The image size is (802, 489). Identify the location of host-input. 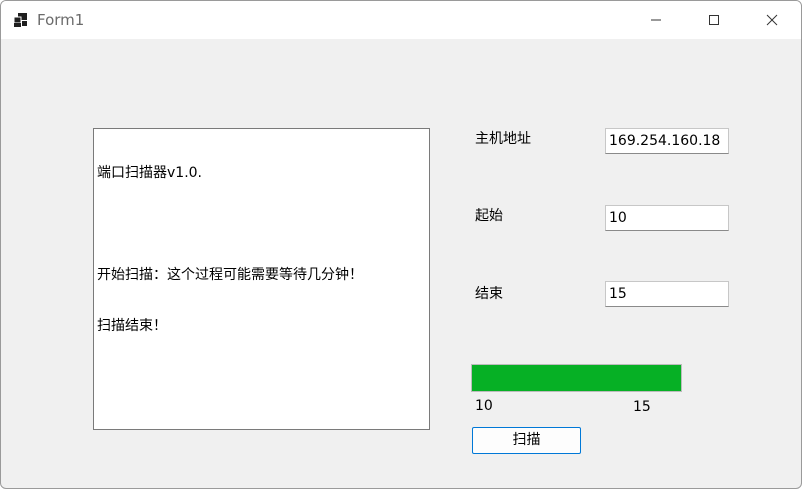
(667, 141).